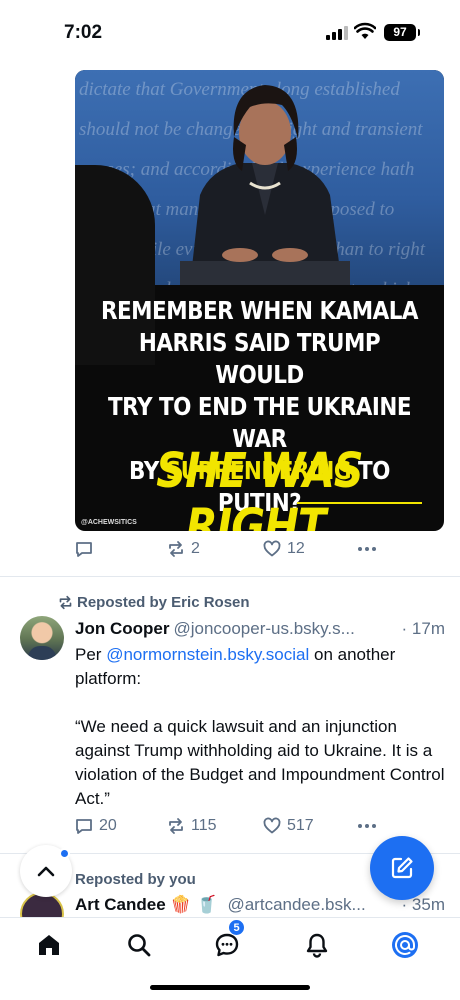 The width and height of the screenshot is (460, 1000). I want to click on author-name: Jon Cooper, so click(122, 628).